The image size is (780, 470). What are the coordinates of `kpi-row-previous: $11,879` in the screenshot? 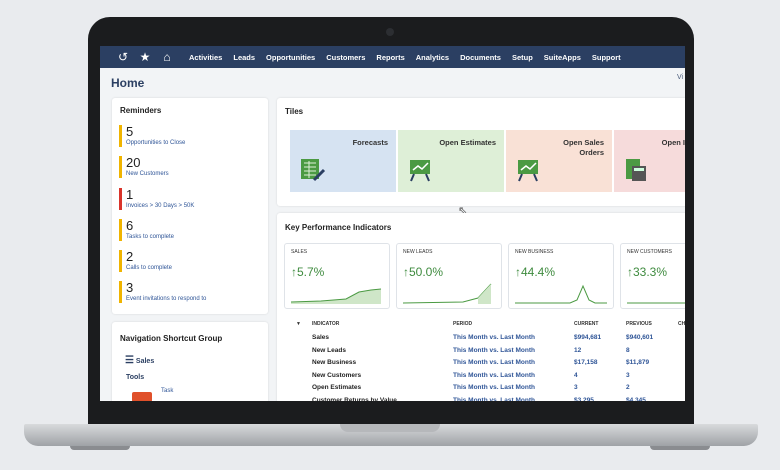 It's located at (637, 362).